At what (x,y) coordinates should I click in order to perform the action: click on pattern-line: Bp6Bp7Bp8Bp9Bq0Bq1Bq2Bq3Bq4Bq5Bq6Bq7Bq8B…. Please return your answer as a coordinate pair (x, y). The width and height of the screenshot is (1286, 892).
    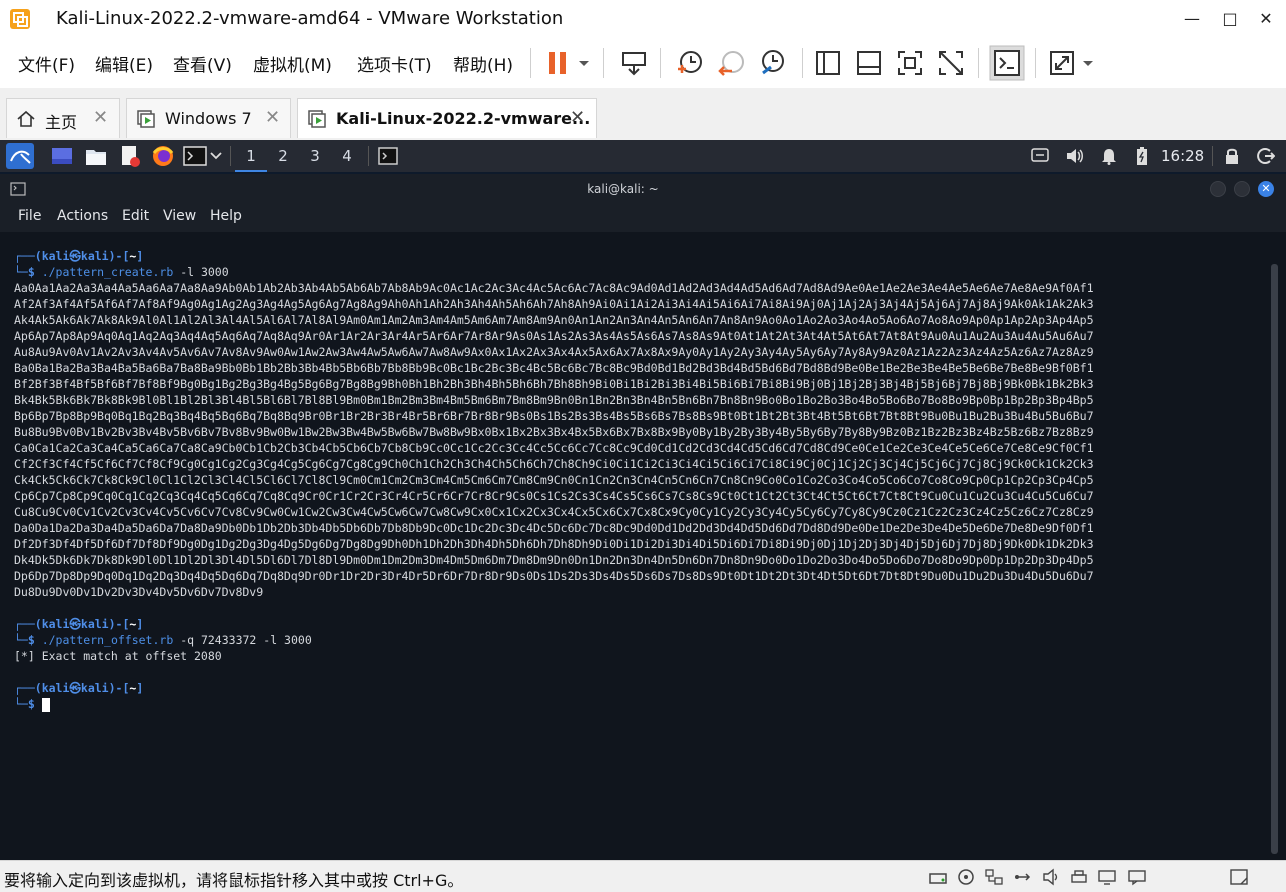
    Looking at the image, I should click on (554, 416).